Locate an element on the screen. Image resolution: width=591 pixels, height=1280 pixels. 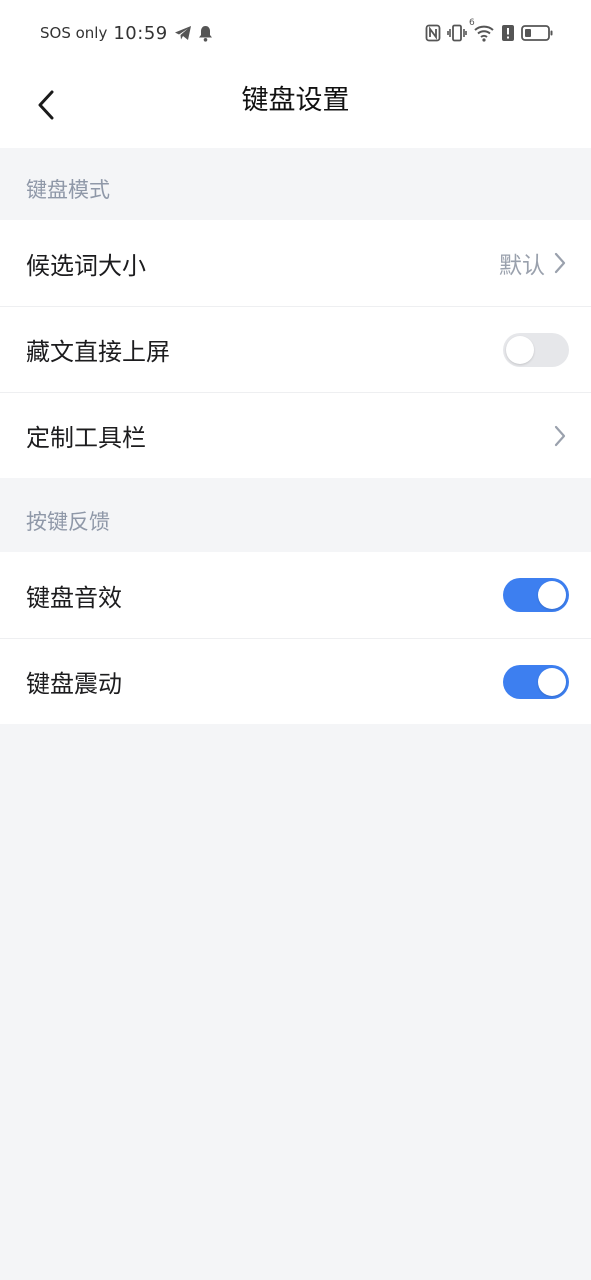
setting-label: 藏文直接上屏 is located at coordinates (98, 352).